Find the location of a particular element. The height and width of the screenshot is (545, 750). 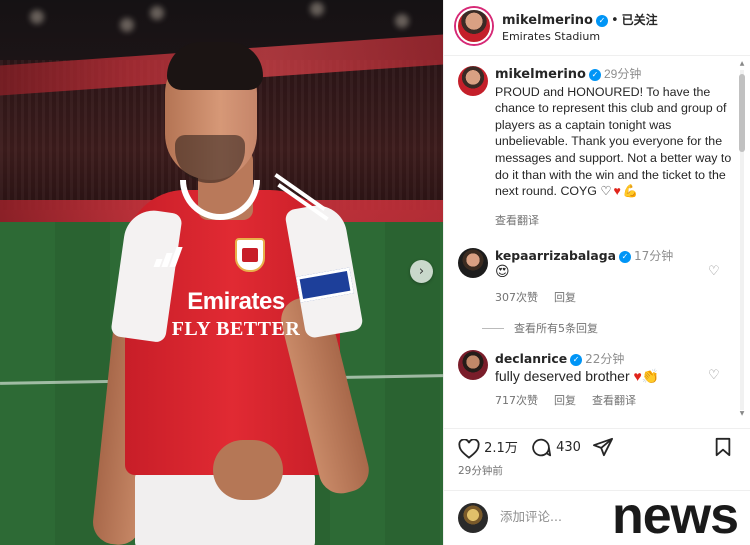

replies-divider is located at coordinates (493, 328).